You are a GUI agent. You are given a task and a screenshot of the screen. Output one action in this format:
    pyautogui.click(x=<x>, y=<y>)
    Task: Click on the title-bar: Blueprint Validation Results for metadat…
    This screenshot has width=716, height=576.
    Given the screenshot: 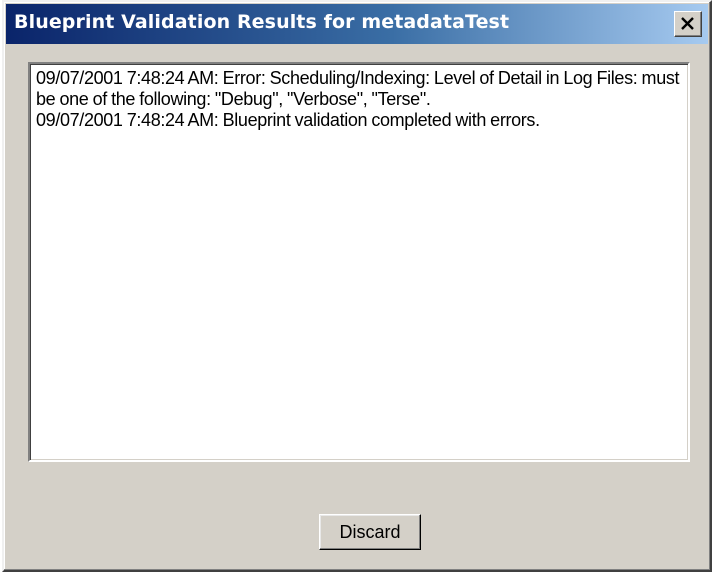 What is the action you would take?
    pyautogui.click(x=357, y=24)
    